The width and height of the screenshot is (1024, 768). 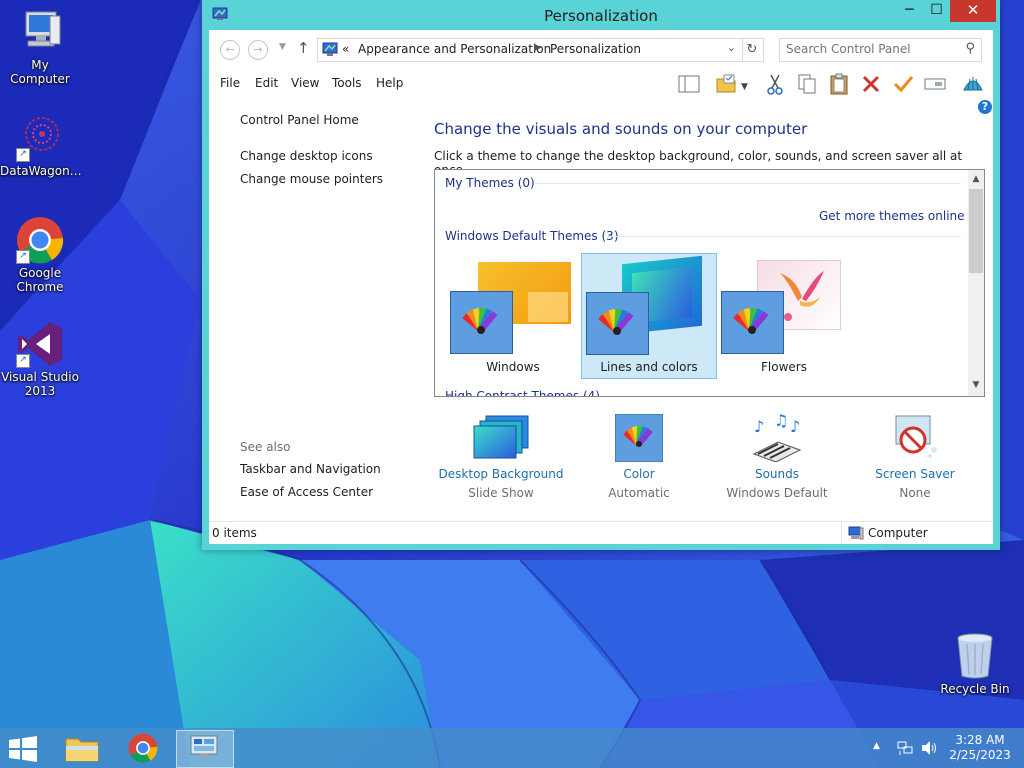 I want to click on menu-bar: File Edit View Tools Help ▼, so click(x=601, y=83).